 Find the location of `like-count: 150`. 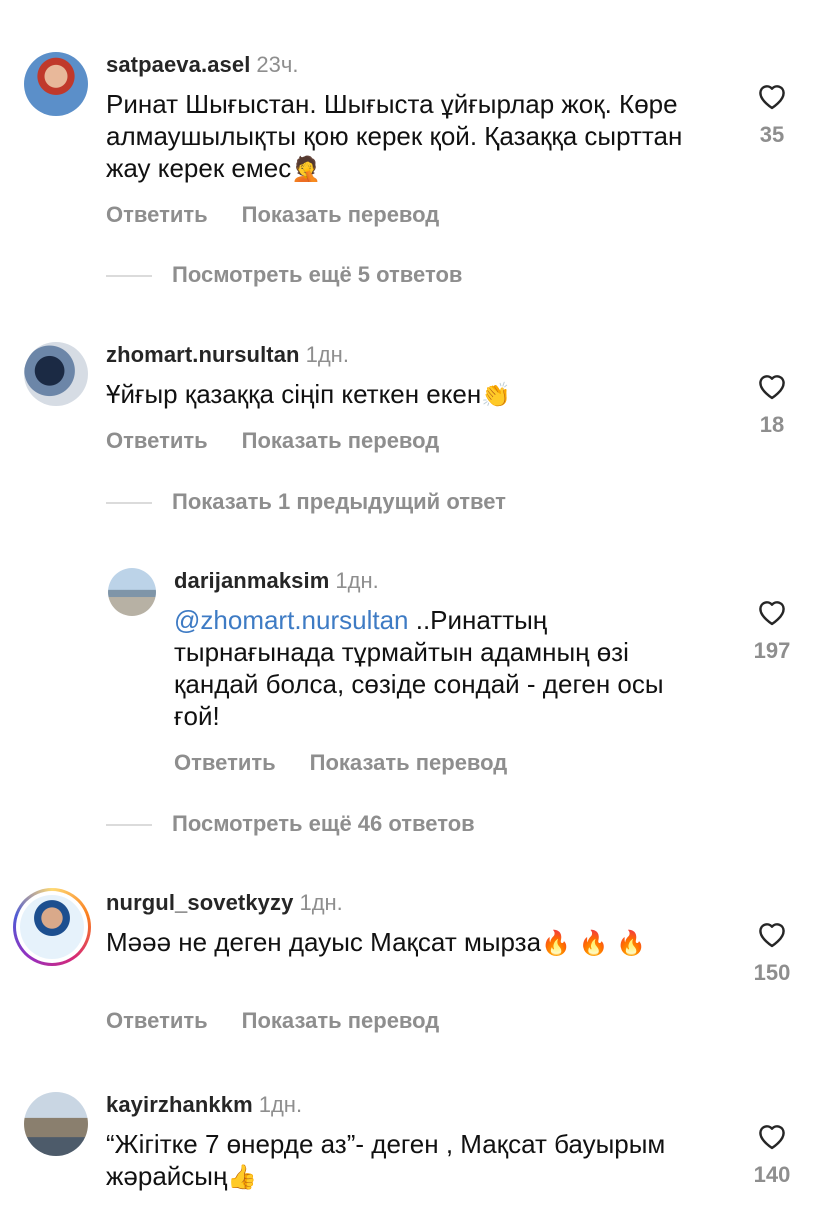

like-count: 150 is located at coordinates (772, 972).